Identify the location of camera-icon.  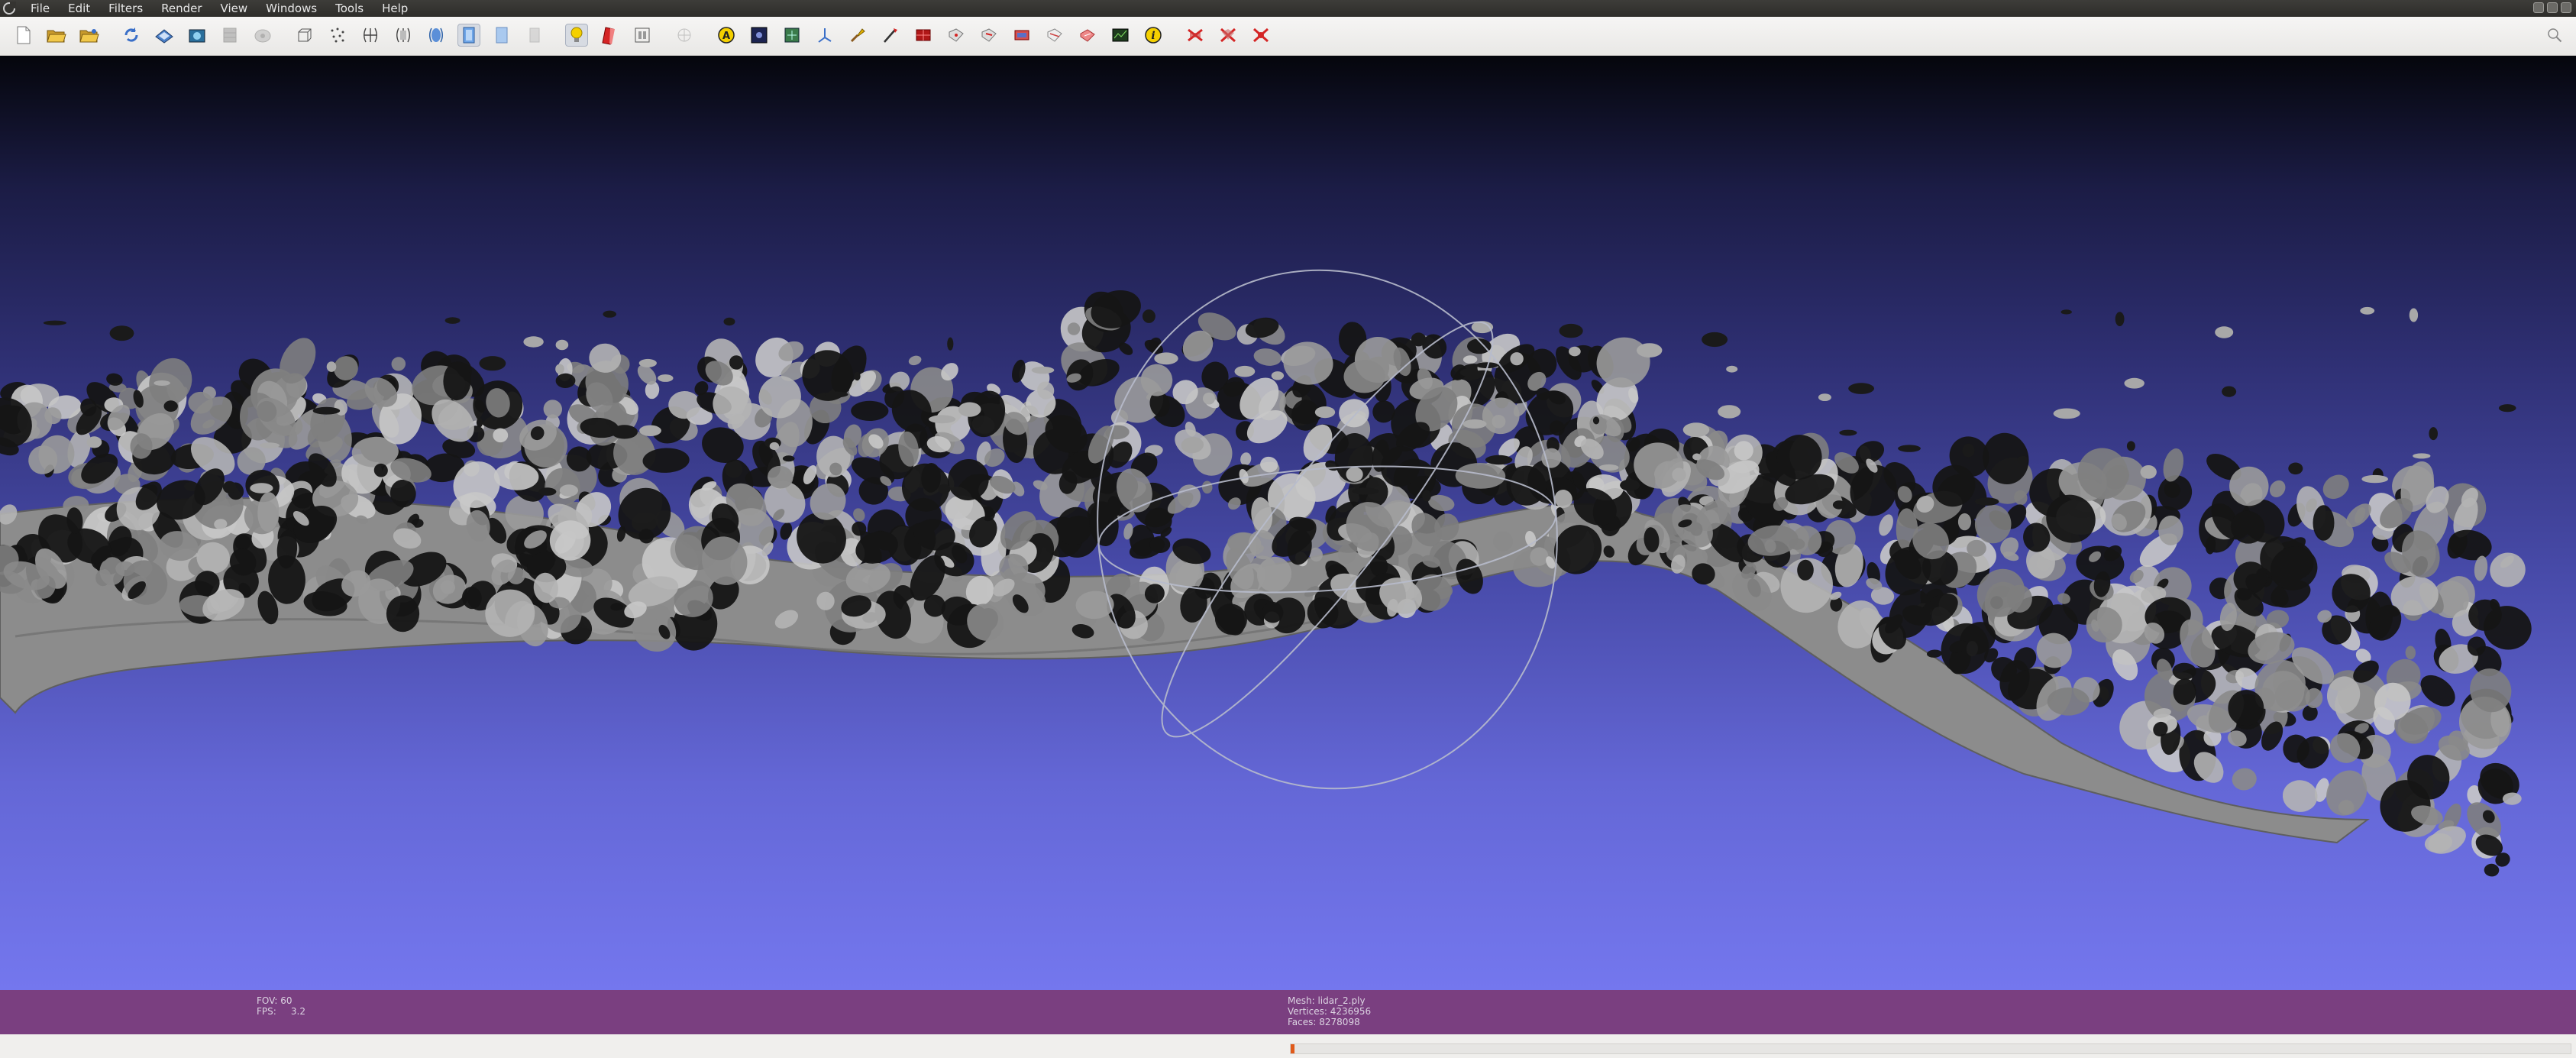
(262, 35).